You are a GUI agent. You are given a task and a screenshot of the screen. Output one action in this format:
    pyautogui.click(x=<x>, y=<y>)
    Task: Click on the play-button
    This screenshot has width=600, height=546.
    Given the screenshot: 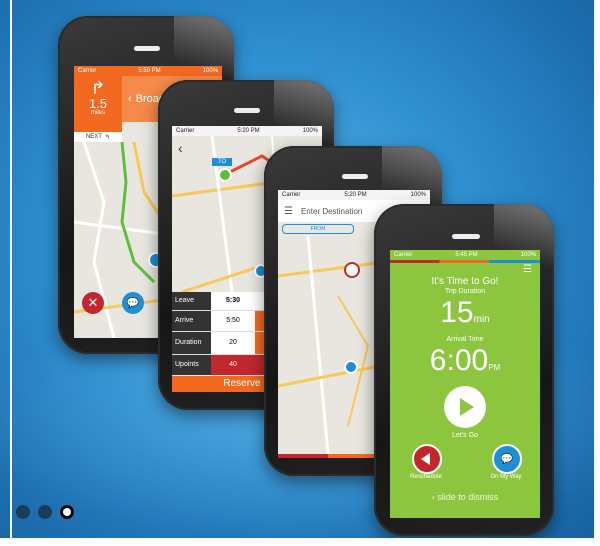 What is the action you would take?
    pyautogui.click(x=465, y=407)
    